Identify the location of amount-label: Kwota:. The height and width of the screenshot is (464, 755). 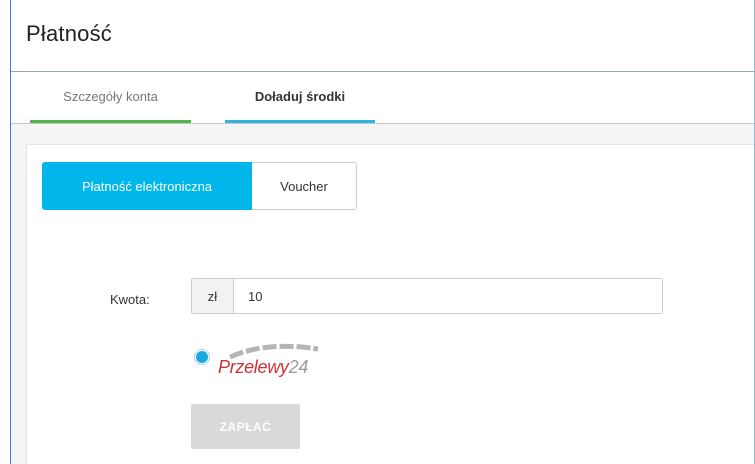
(130, 299).